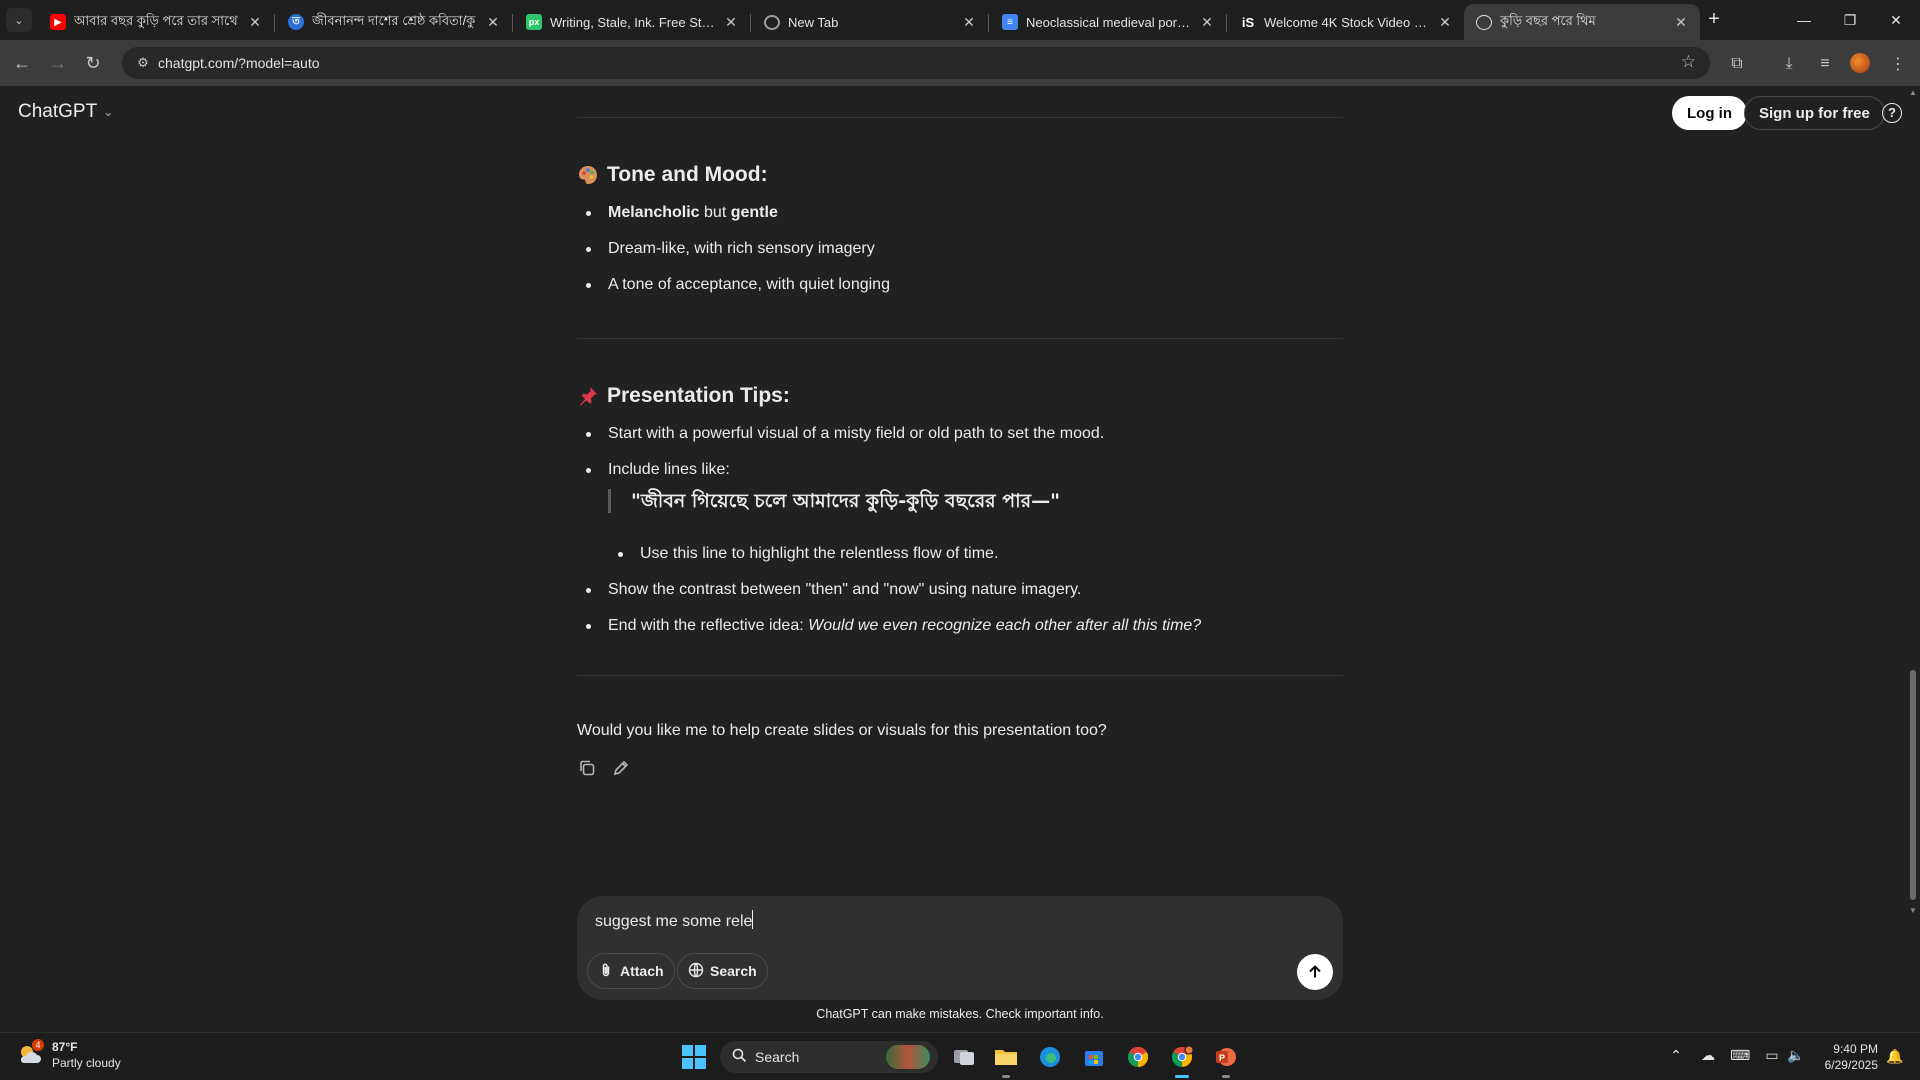 The image size is (1920, 1080). Describe the element at coordinates (1804, 20) in the screenshot. I see `minimize-icon: —` at that location.